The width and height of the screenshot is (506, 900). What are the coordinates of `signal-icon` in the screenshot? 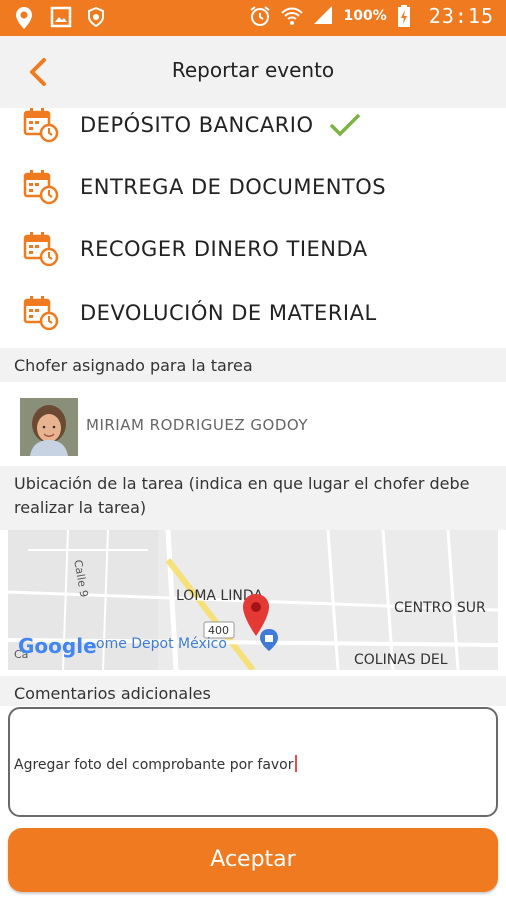 It's located at (323, 16).